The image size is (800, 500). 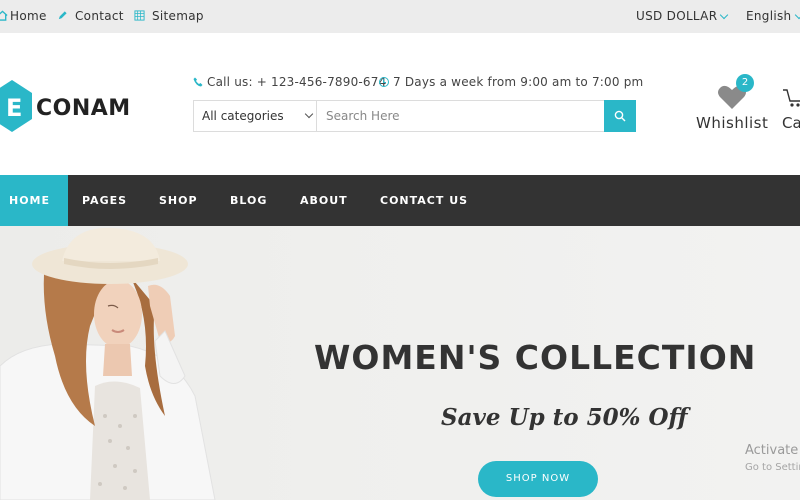 I want to click on main-nav: HOME PAGES SHOP BLOG ABOUT CONTACT US, so click(x=400, y=200).